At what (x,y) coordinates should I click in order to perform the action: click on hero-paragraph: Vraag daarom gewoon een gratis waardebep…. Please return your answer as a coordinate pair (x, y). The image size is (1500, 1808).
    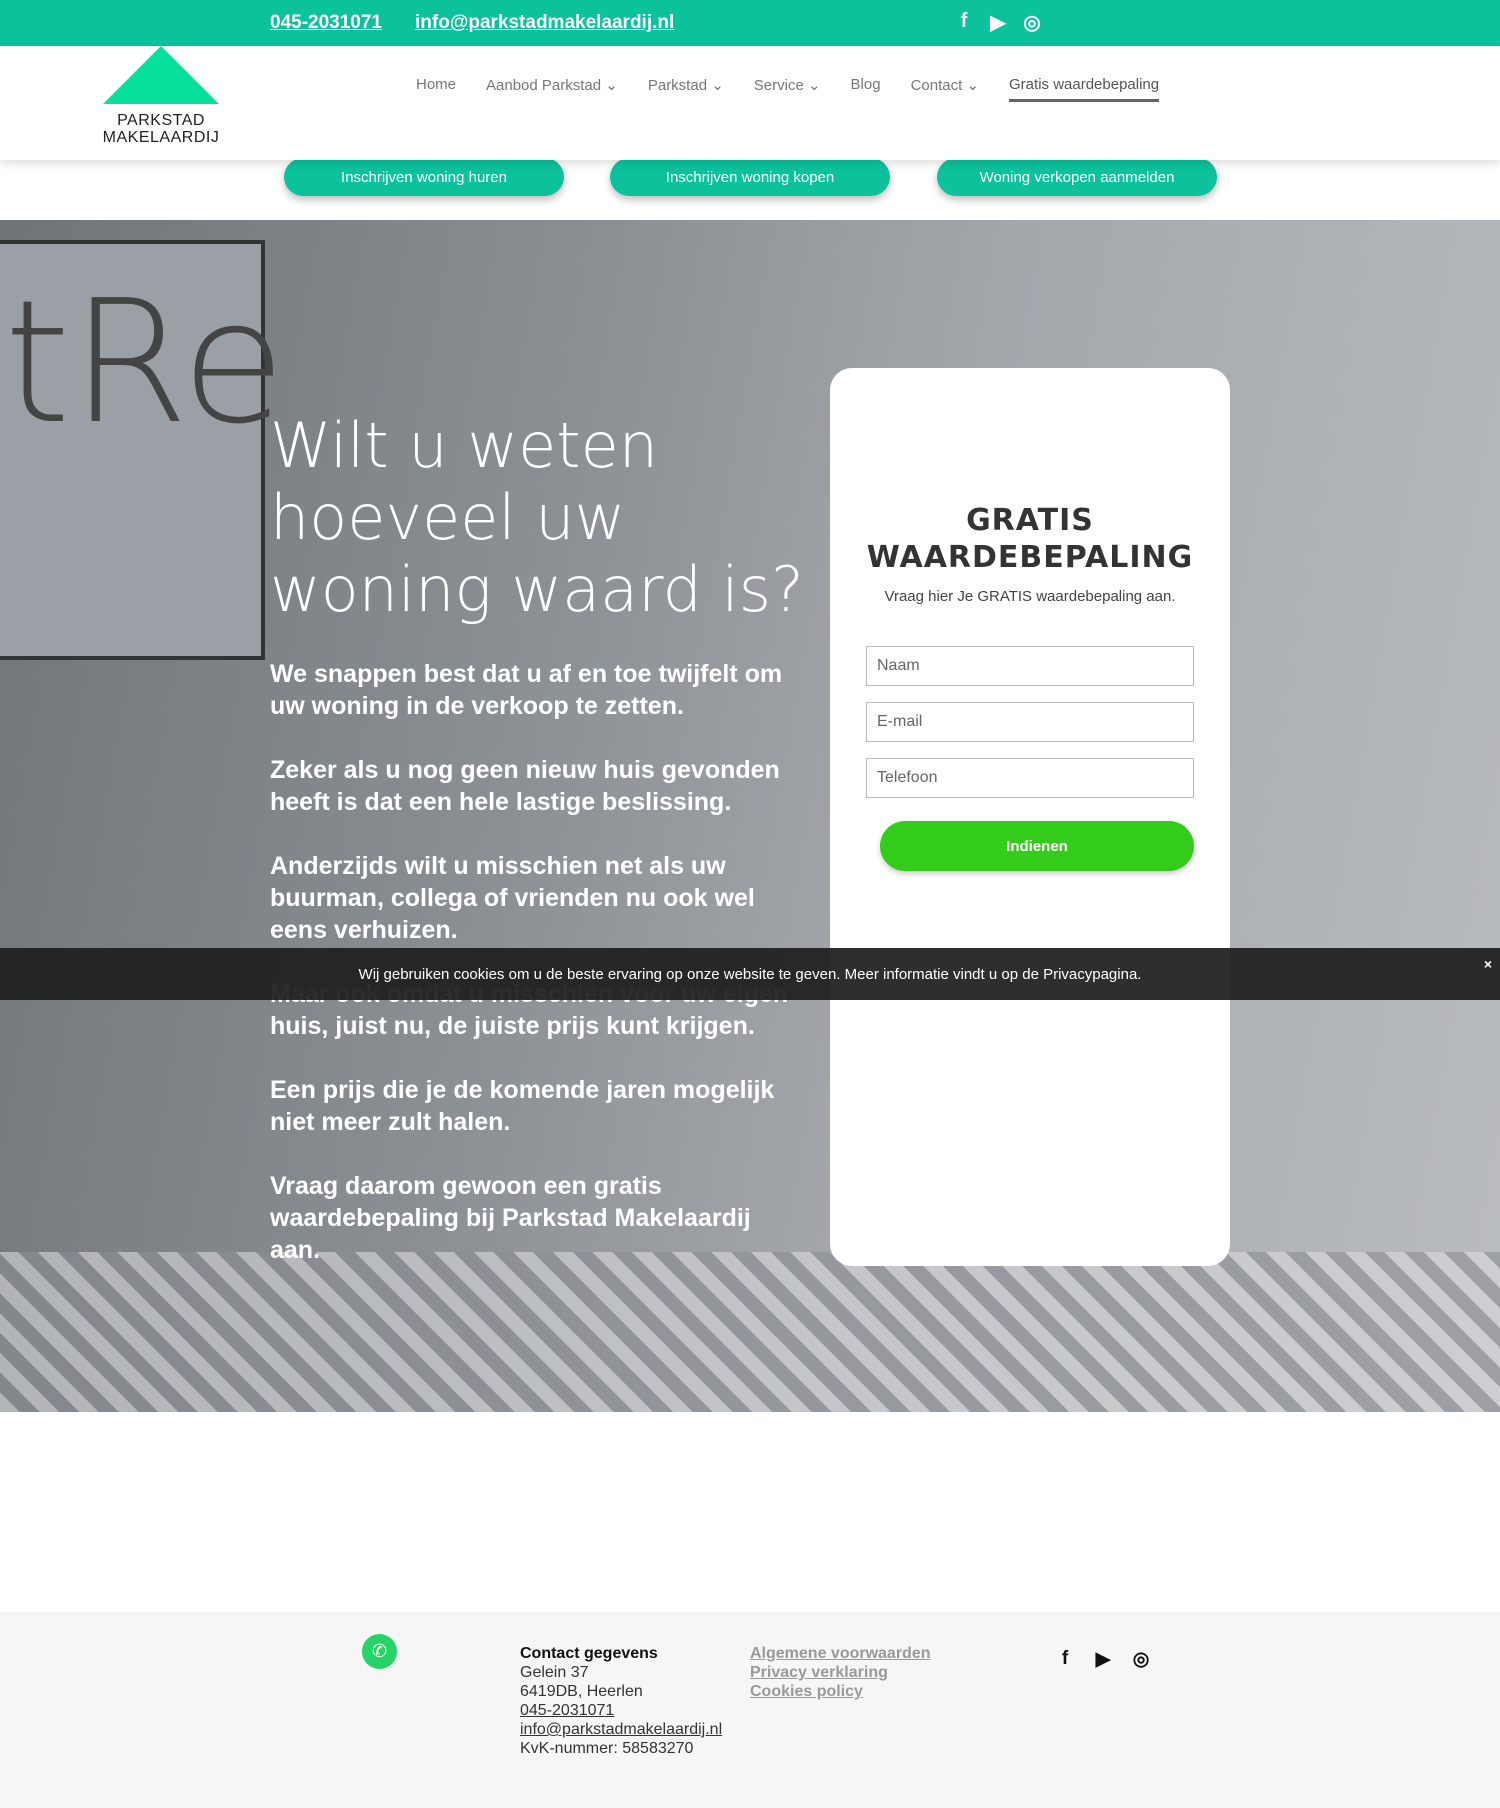
    Looking at the image, I should click on (510, 1218).